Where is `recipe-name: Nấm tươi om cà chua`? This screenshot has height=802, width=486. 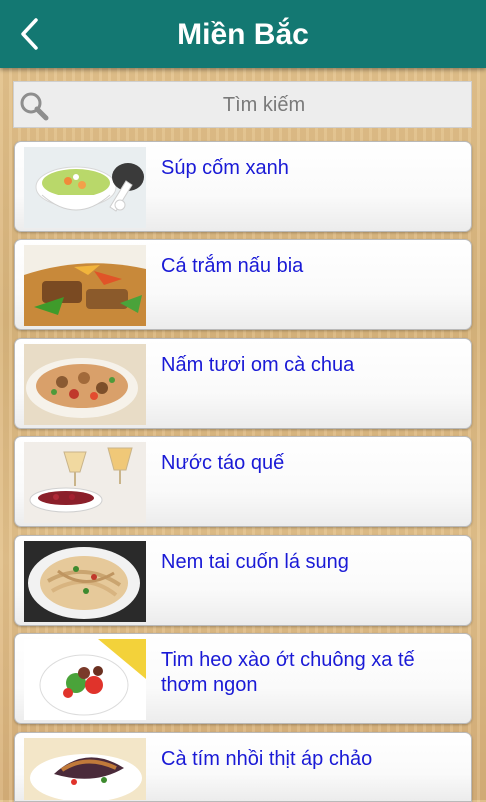
recipe-name: Nấm tươi om cà chua is located at coordinates (258, 365).